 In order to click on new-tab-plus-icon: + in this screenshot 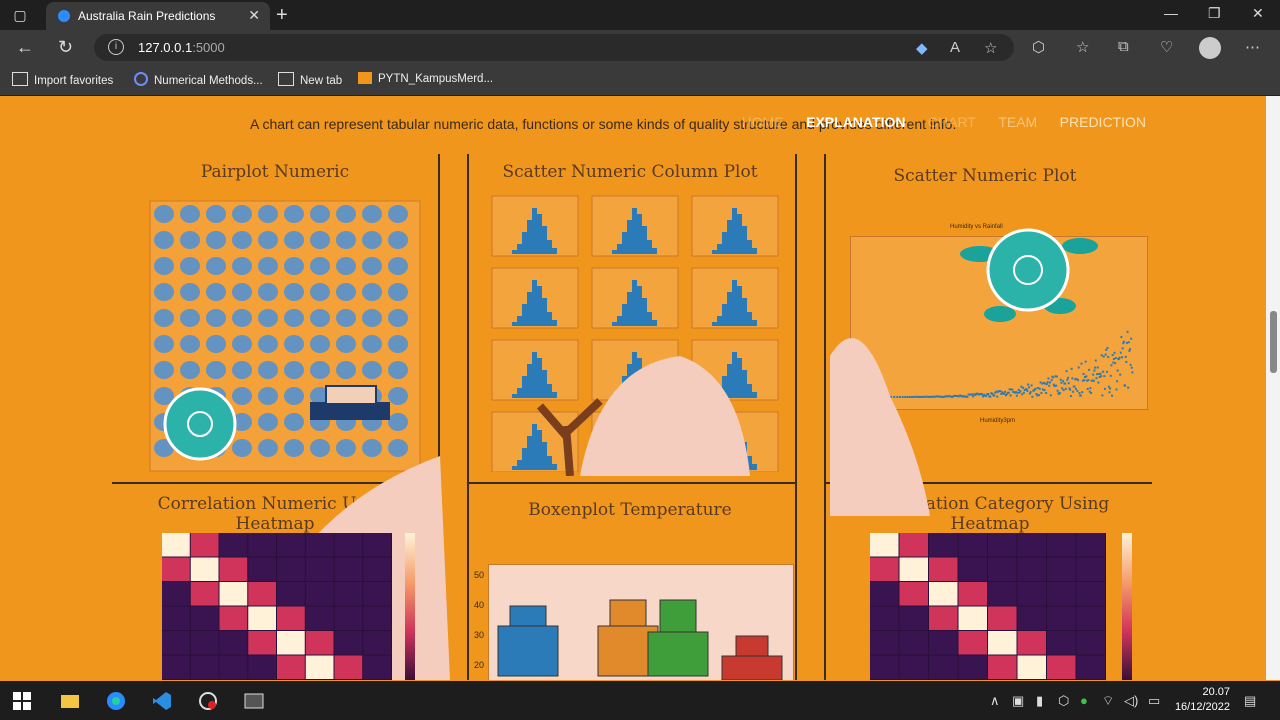, I will do `click(282, 15)`.